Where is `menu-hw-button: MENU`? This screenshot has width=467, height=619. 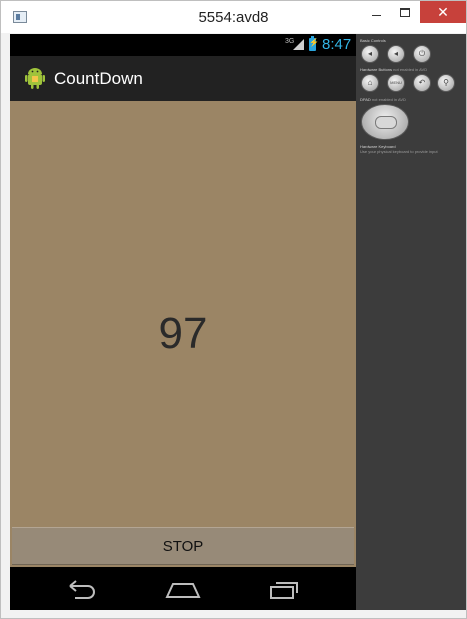
menu-hw-button: MENU is located at coordinates (396, 83).